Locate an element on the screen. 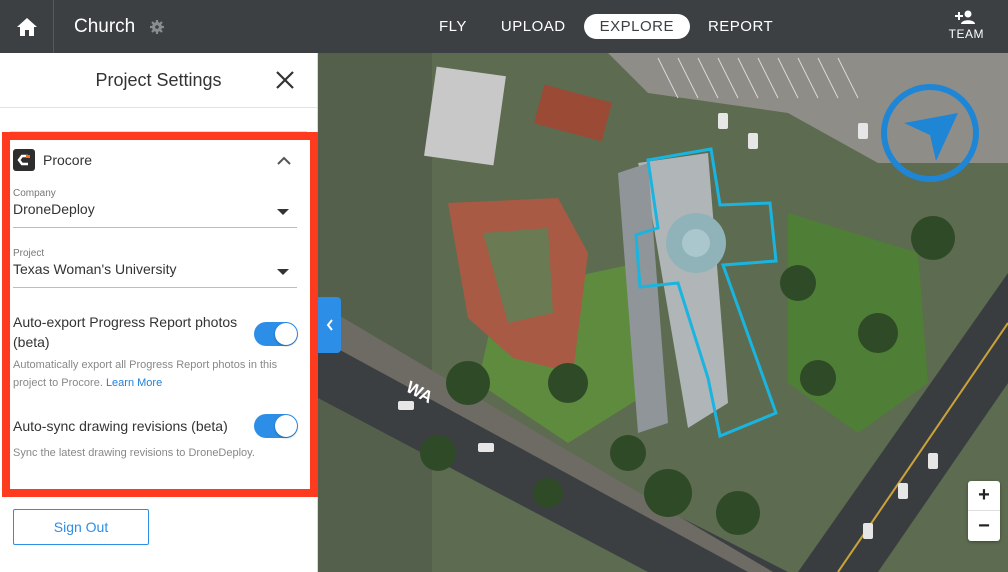  compass-icon is located at coordinates (930, 133).